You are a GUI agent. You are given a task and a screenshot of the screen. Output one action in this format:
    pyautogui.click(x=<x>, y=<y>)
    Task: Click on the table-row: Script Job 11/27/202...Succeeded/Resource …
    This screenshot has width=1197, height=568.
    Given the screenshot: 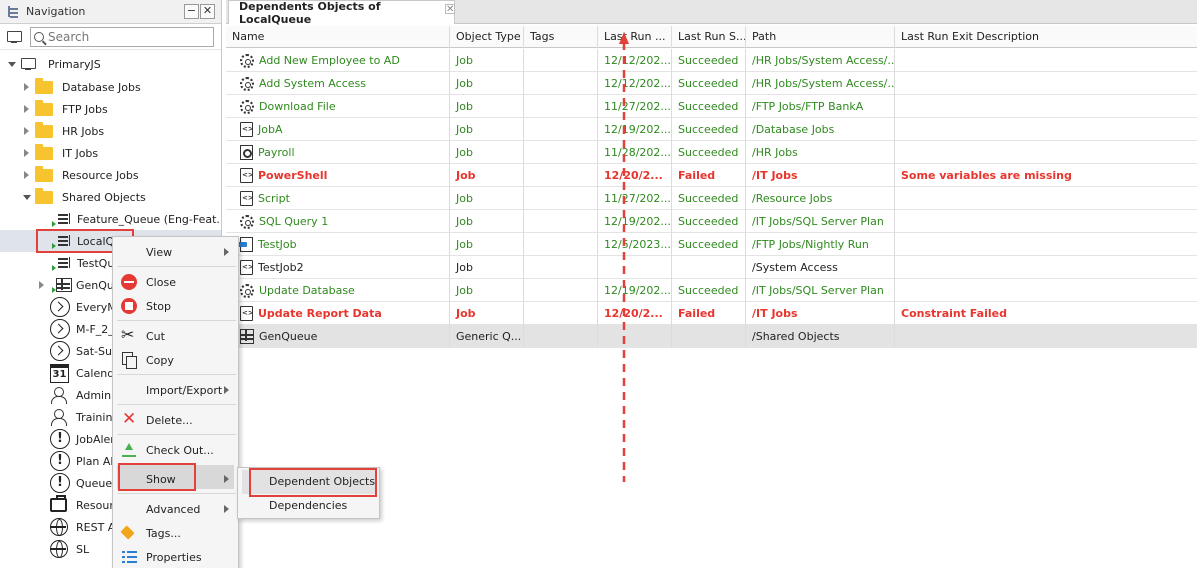 What is the action you would take?
    pyautogui.click(x=711, y=198)
    